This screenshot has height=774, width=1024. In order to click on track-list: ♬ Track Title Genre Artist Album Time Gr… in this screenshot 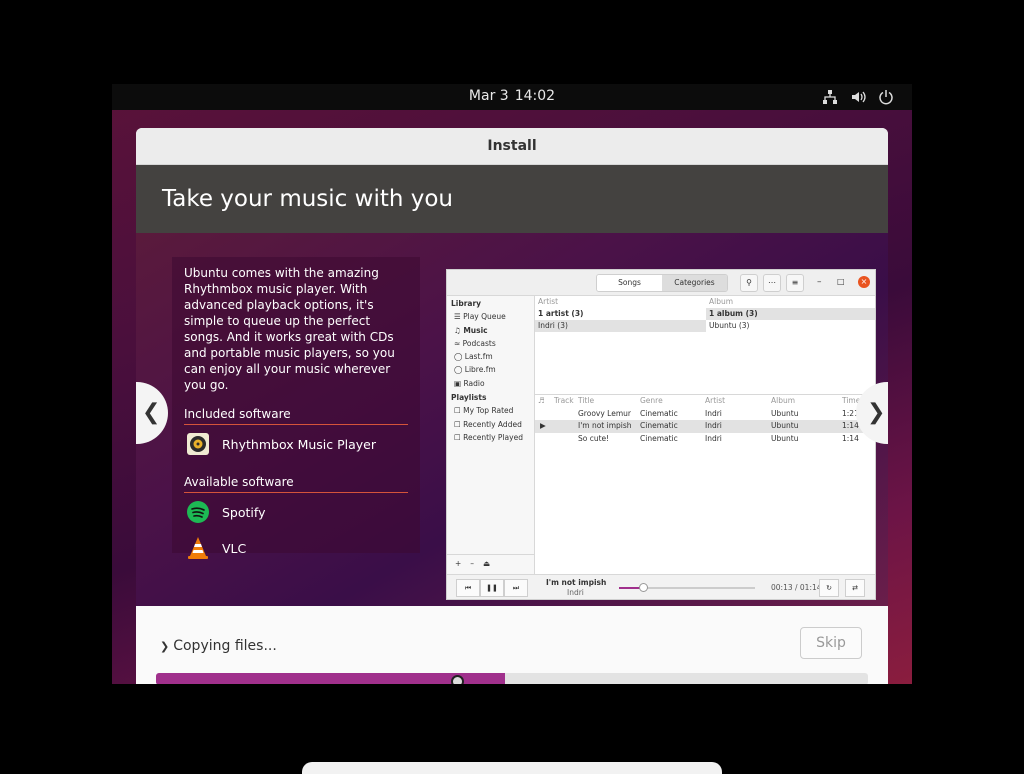, I will do `click(705, 484)`.